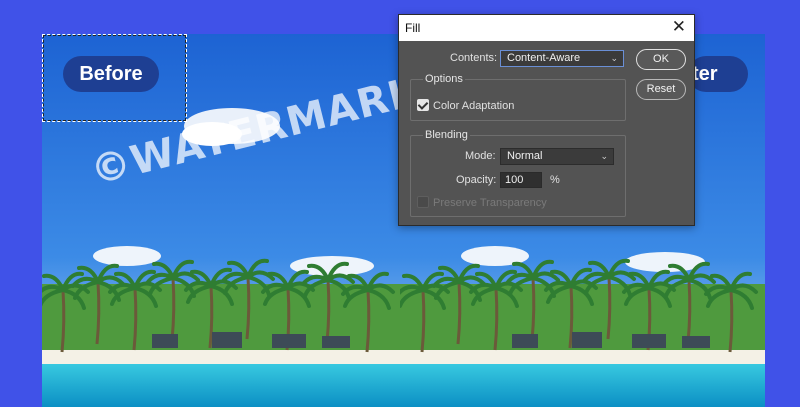 Image resolution: width=800 pixels, height=407 pixels. What do you see at coordinates (718, 74) in the screenshot?
I see `after-label: ter` at bounding box center [718, 74].